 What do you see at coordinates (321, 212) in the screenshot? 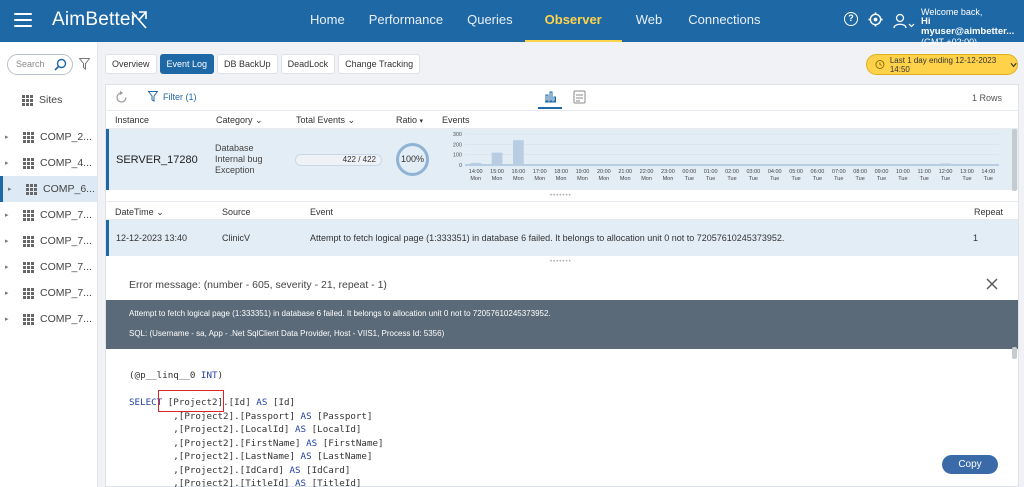
I see `col-event: Event` at bounding box center [321, 212].